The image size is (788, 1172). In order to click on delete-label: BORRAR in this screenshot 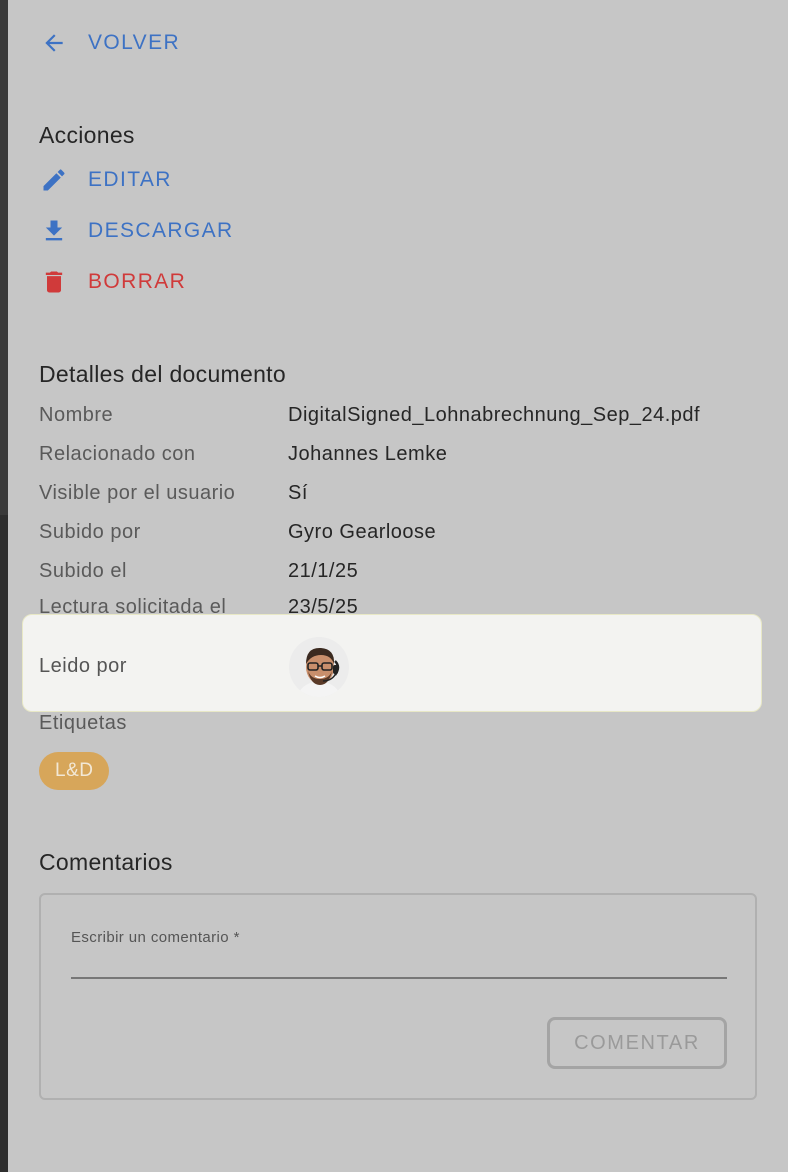, I will do `click(137, 281)`.